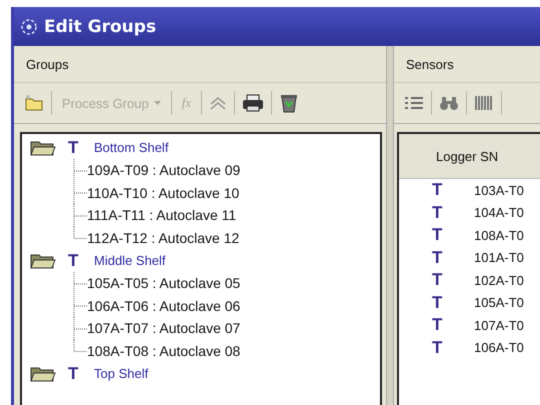 The height and width of the screenshot is (405, 540). Describe the element at coordinates (157, 103) in the screenshot. I see `caret-icon` at that location.